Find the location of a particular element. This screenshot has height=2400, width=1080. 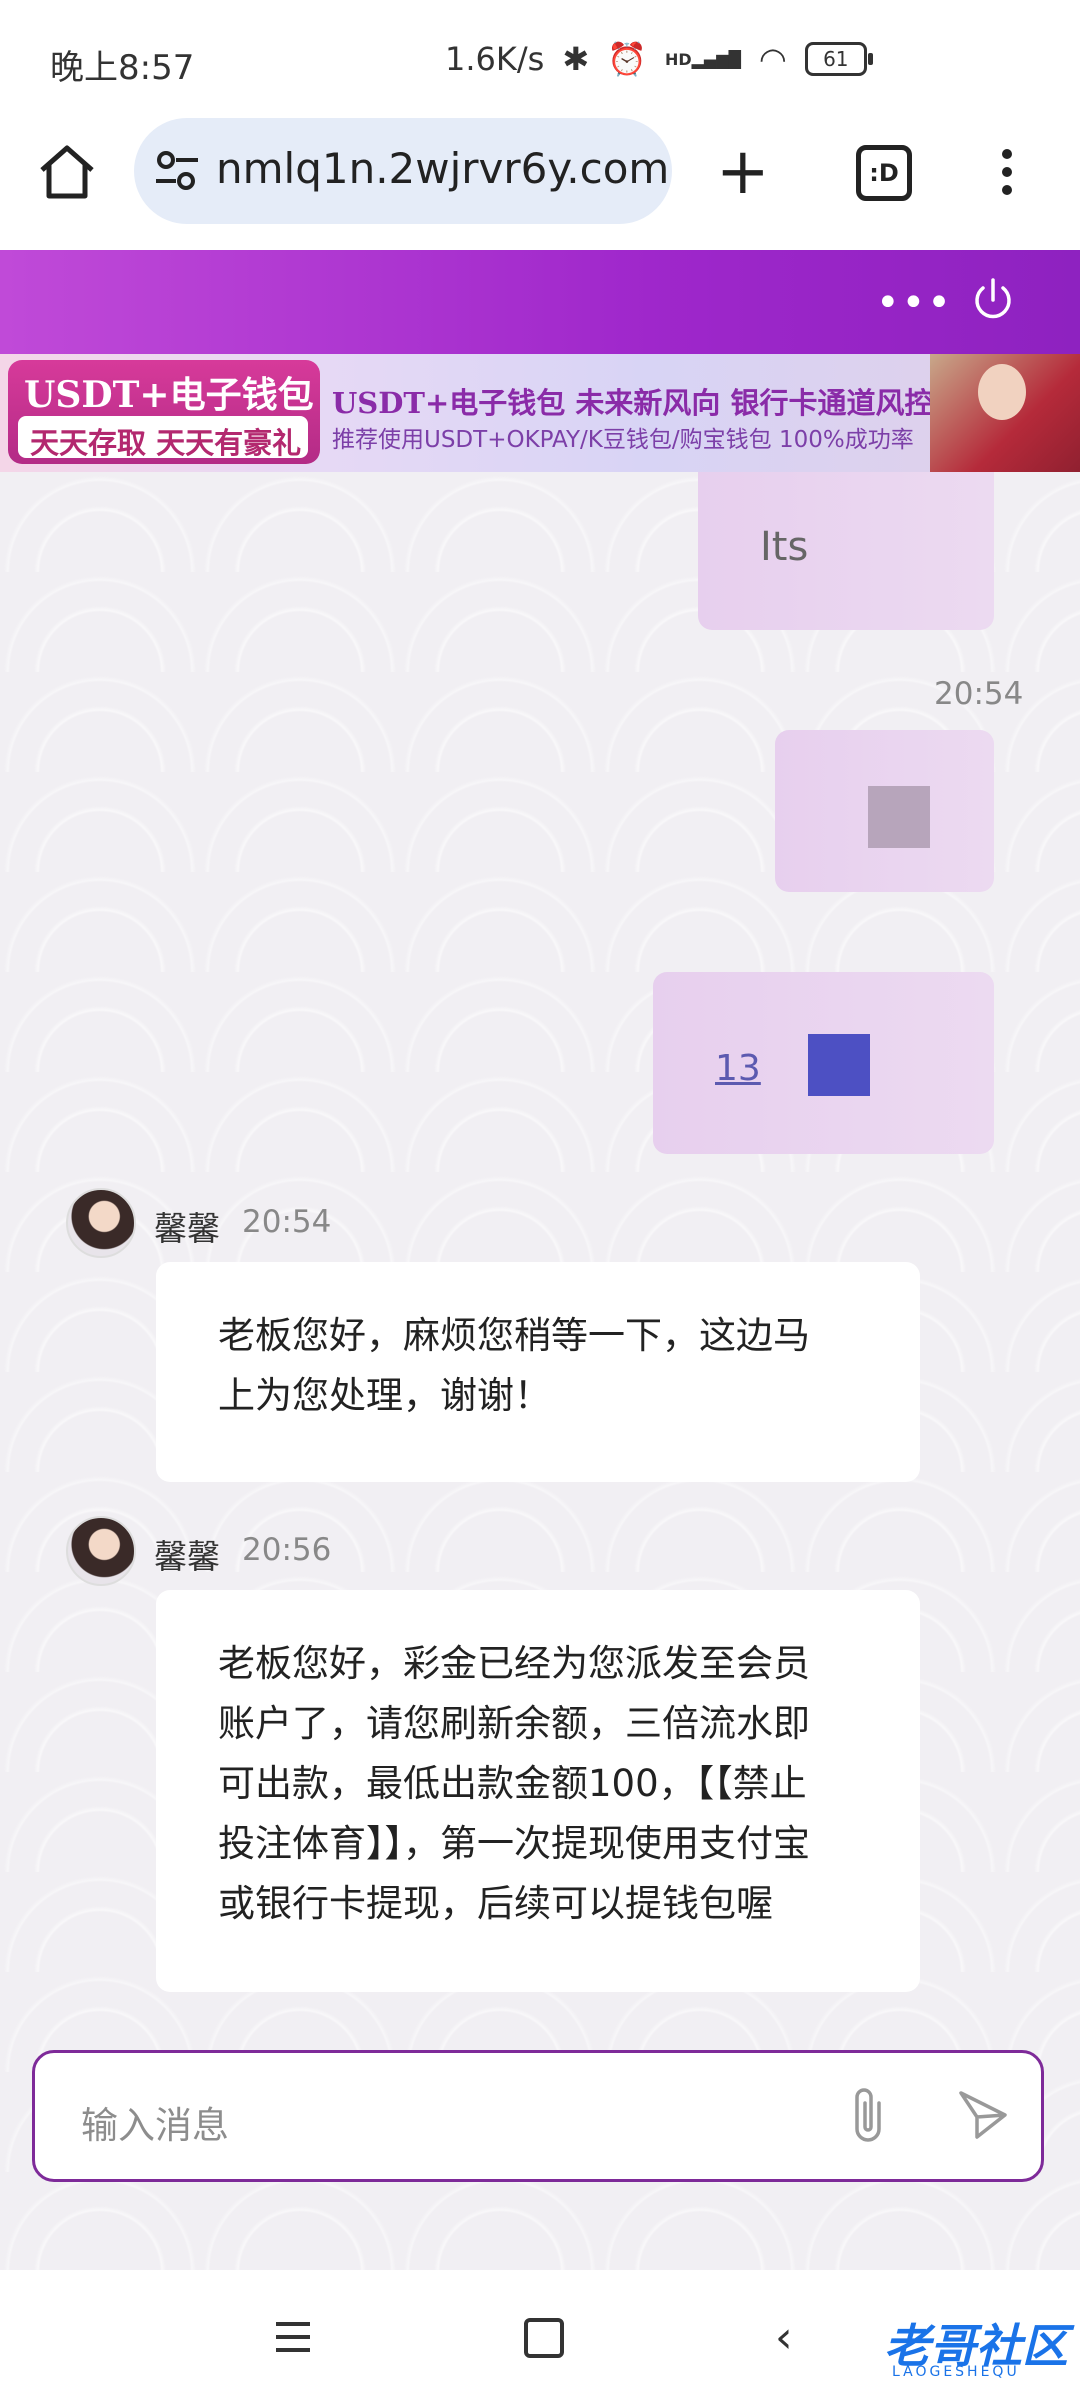

recent-apps-icon is located at coordinates (293, 2337).